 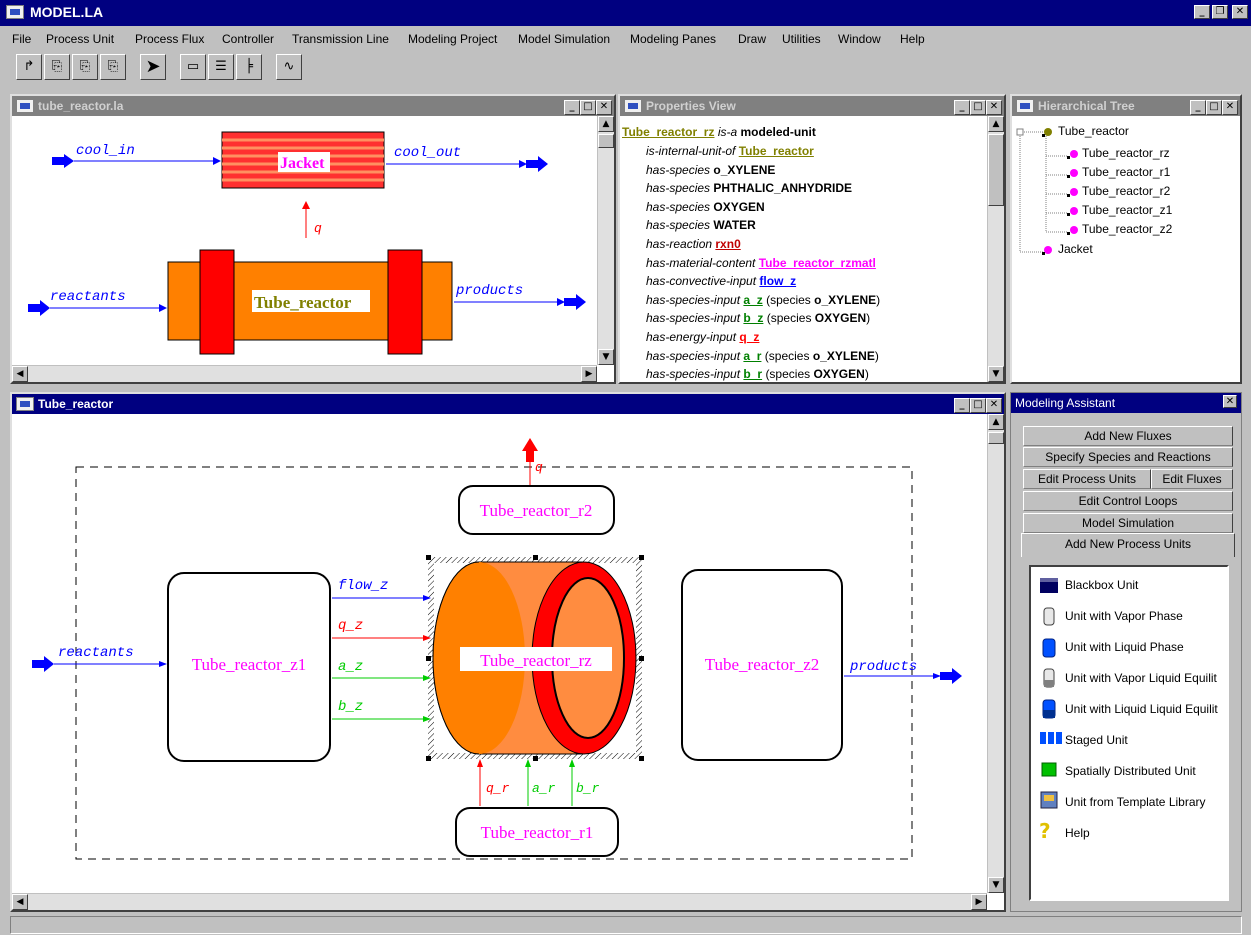 What do you see at coordinates (776, 151) in the screenshot?
I see `property-value: Tube_reactor` at bounding box center [776, 151].